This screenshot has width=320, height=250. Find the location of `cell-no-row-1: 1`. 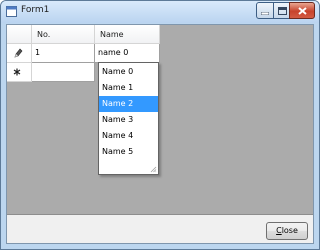

cell-no-row-1: 1 is located at coordinates (63, 53).